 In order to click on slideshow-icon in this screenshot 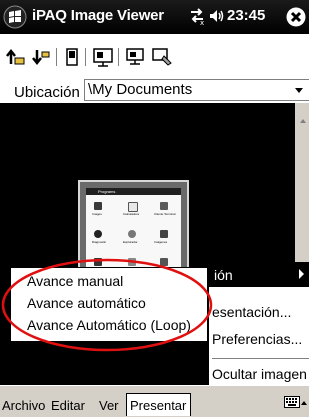, I will do `click(103, 59)`.